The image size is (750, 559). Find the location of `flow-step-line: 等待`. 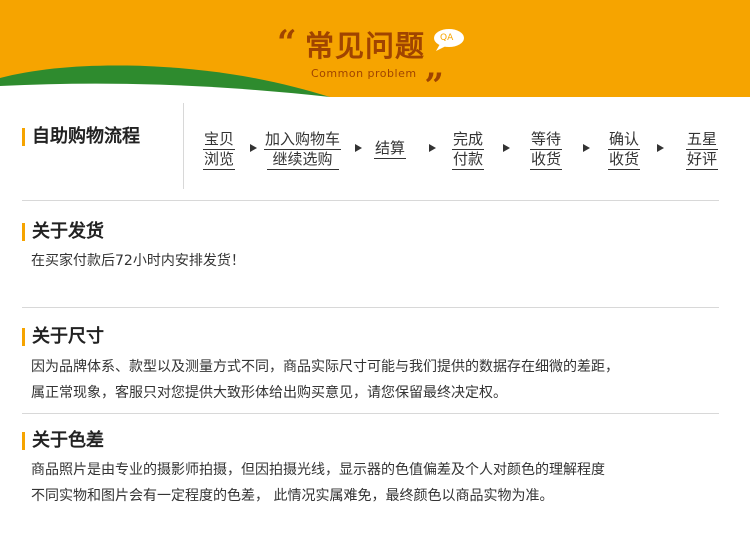

flow-step-line: 等待 is located at coordinates (546, 140).